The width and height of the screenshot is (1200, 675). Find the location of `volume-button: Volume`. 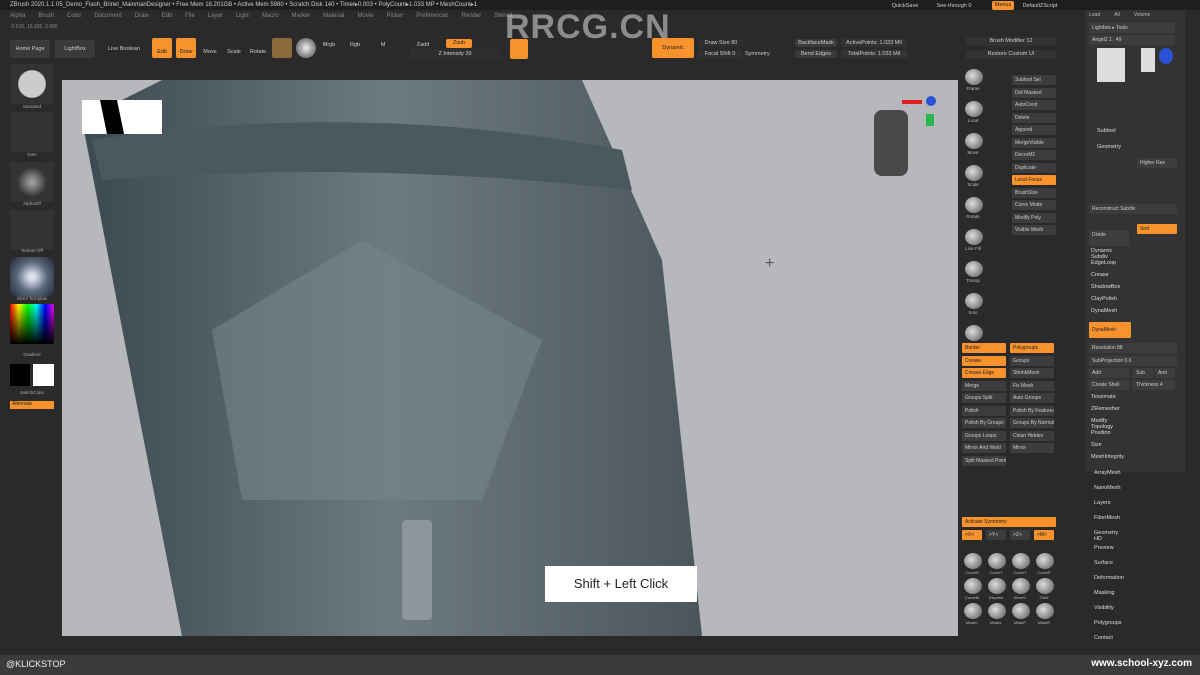

volume-button: Volume is located at coordinates (1142, 15).